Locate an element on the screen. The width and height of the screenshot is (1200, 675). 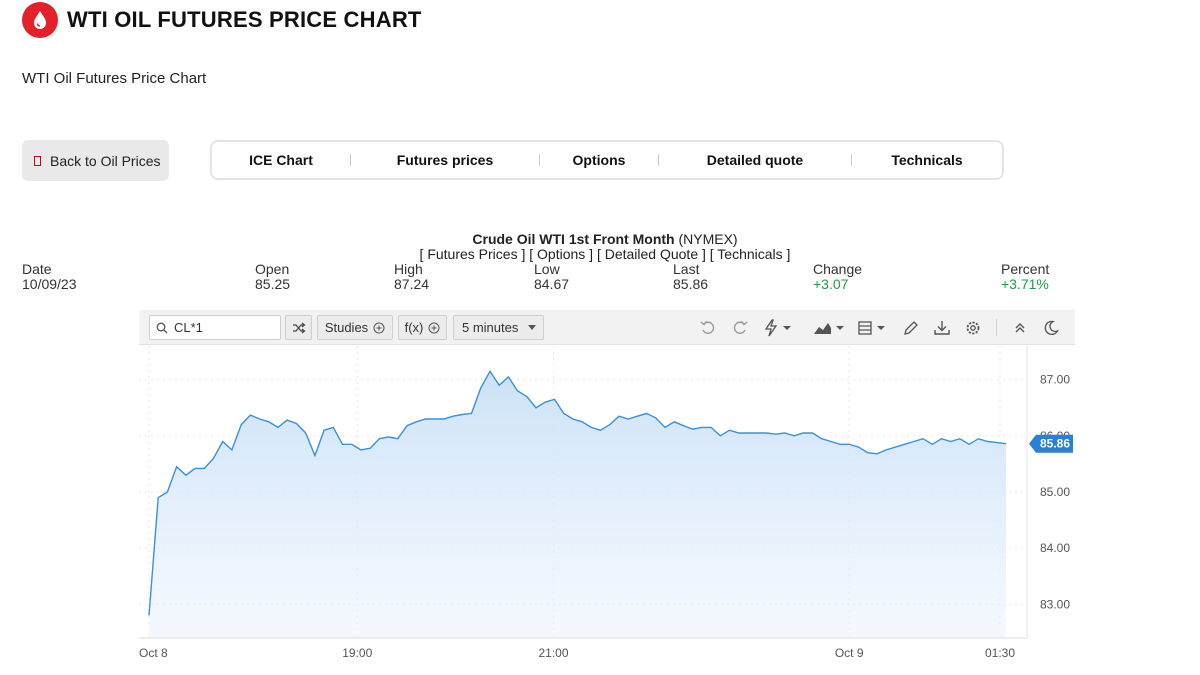
redo-icon is located at coordinates (740, 328).